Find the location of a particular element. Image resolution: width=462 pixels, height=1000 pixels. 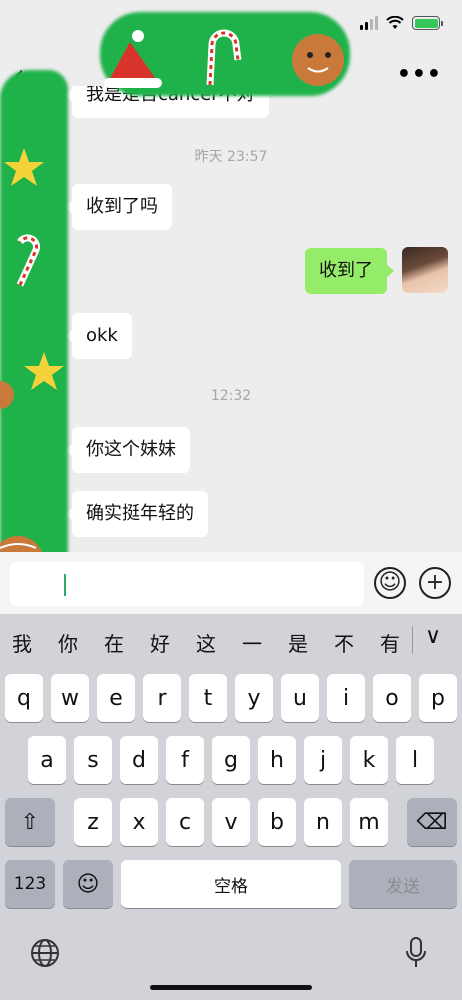

message-text: 收到了吗 is located at coordinates (122, 206).